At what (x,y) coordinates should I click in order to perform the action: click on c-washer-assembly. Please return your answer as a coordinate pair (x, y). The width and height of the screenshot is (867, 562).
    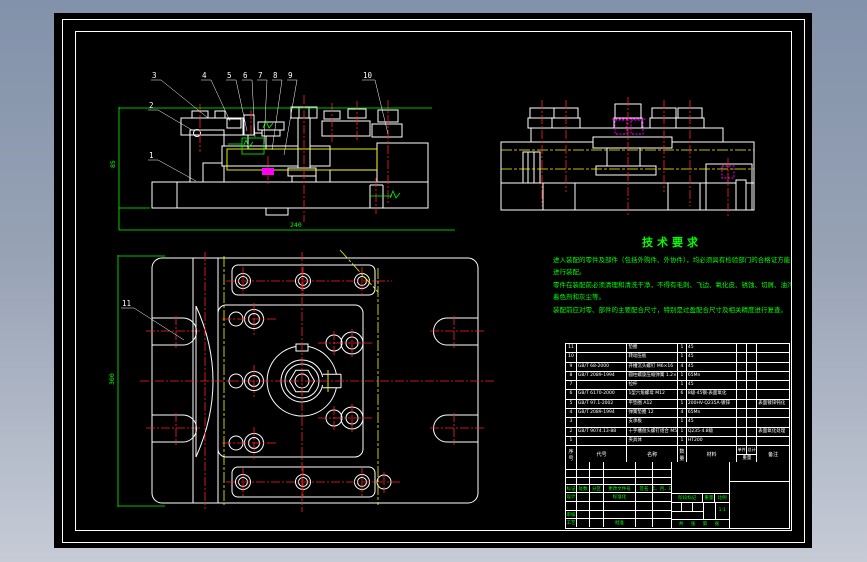
    Looking at the image, I should click on (304, 380).